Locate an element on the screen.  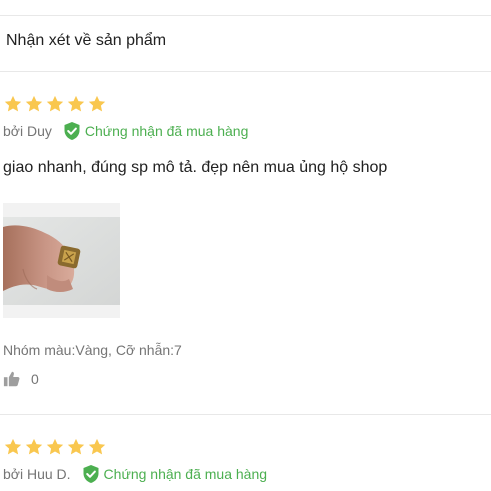
review-author-row: bởi Huu D. Chứng nhận đã mua hàng is located at coordinates (135, 474).